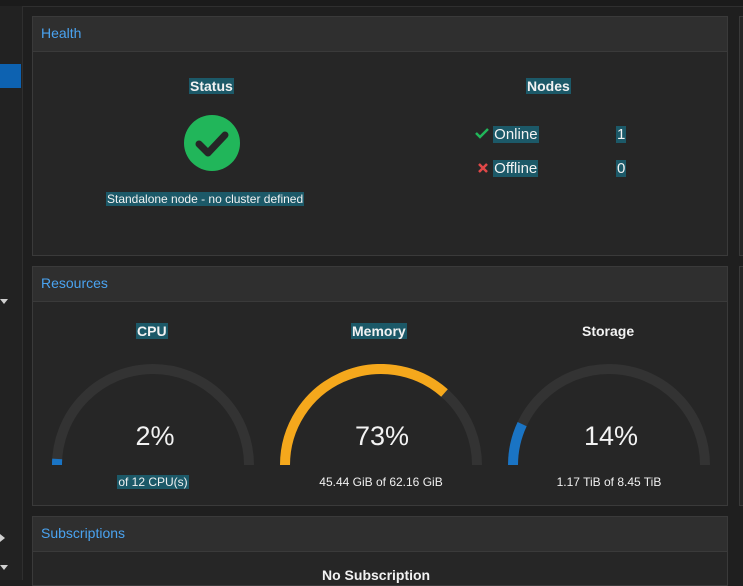  Describe the element at coordinates (515, 168) in the screenshot. I see `offline-label: Offline` at that location.